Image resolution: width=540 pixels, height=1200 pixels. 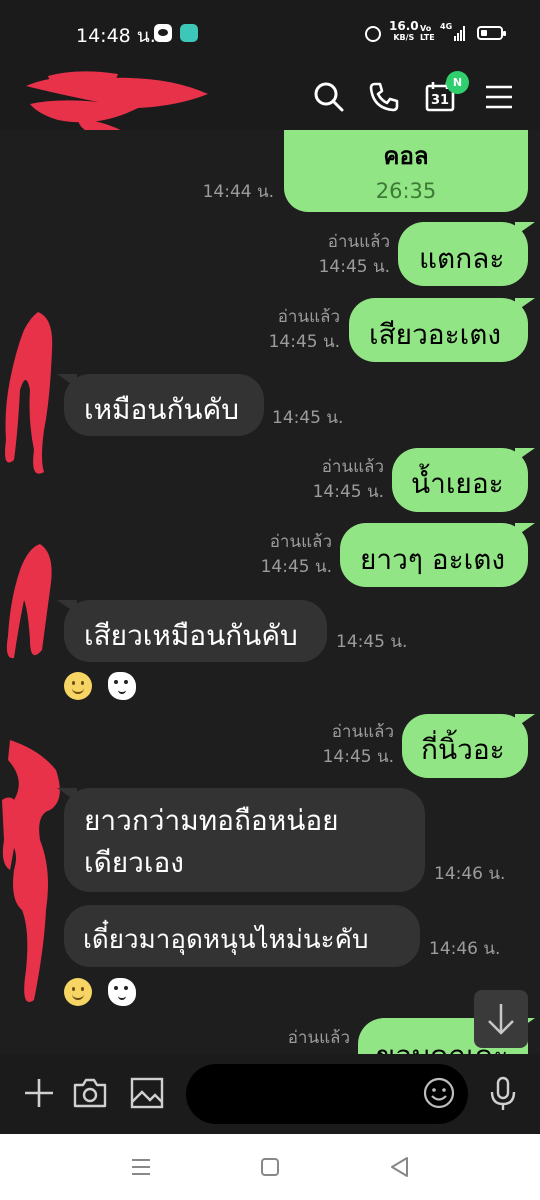 I want to click on scroll-down-button, so click(x=501, y=1019).